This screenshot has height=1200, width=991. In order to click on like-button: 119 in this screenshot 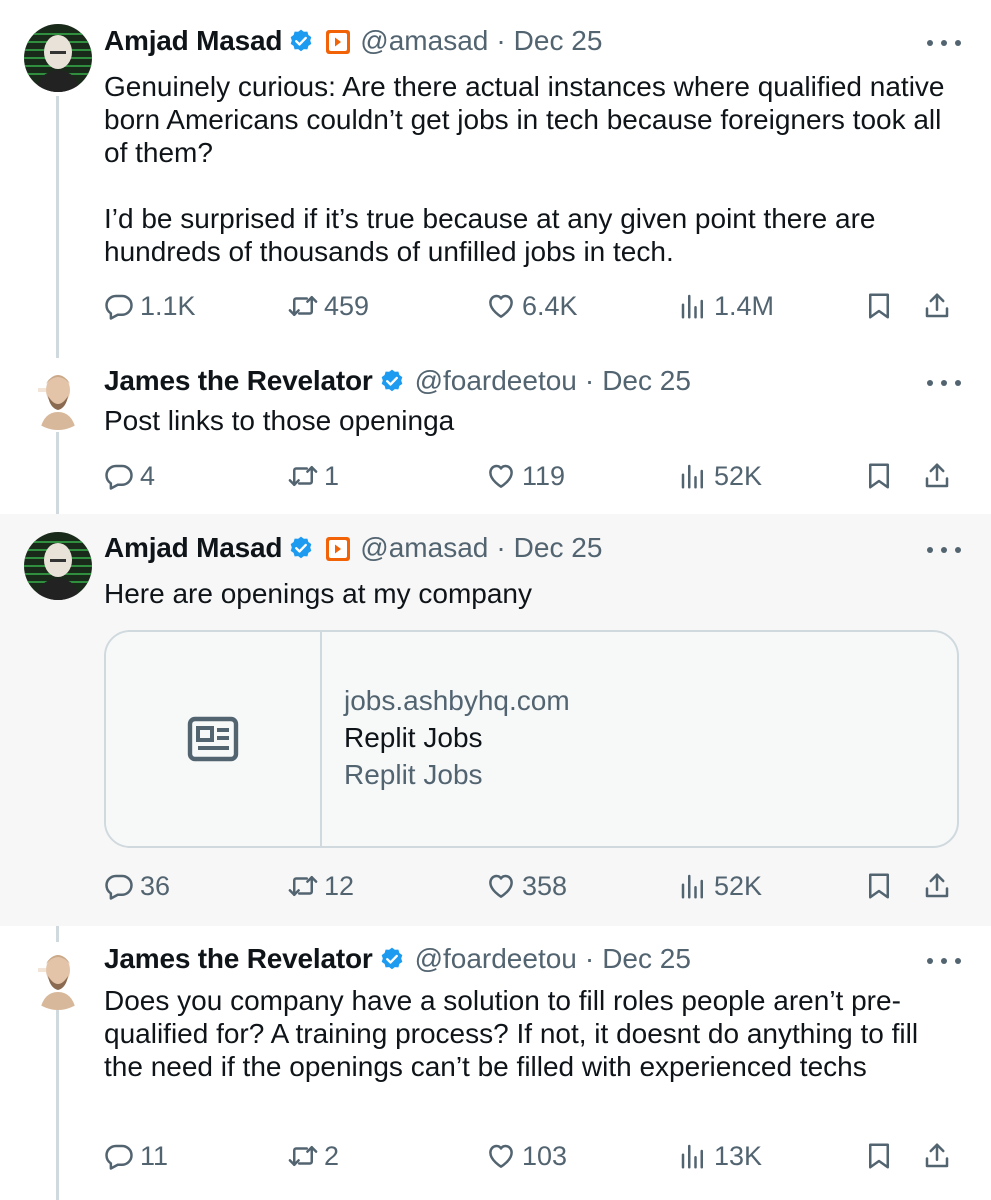, I will do `click(525, 476)`.